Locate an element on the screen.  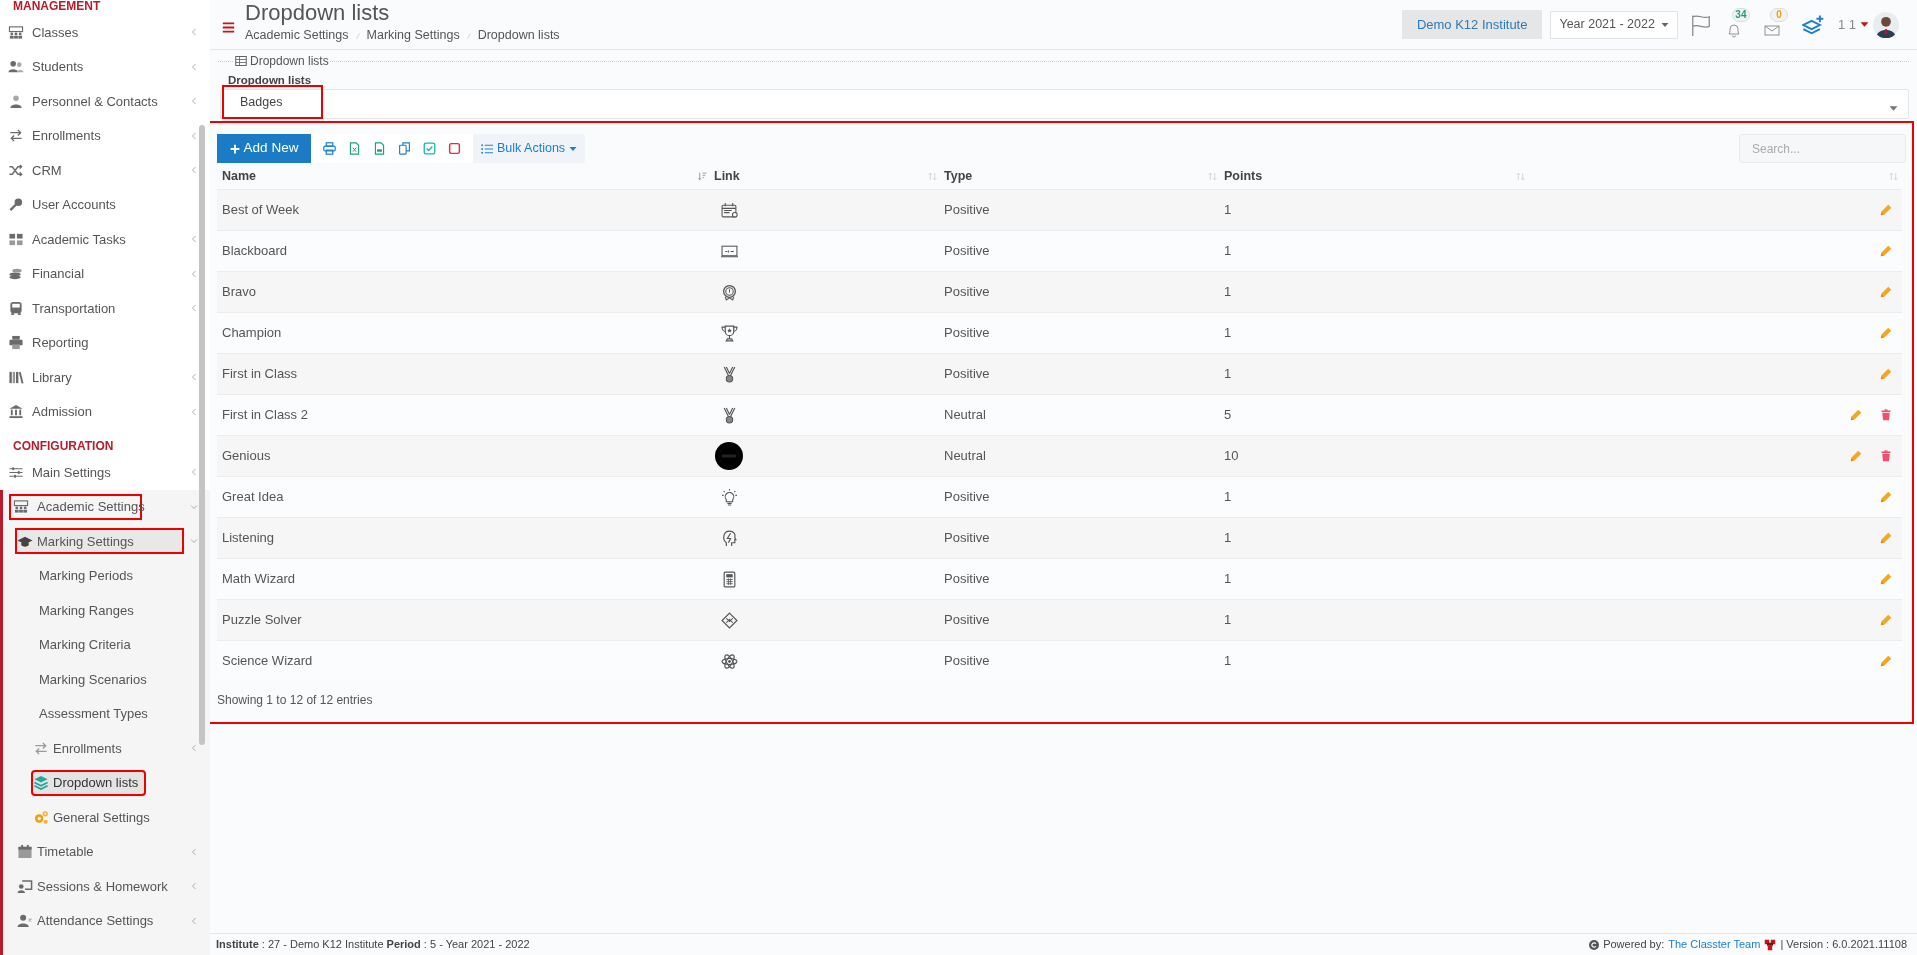
footer-info: Institute : 27 - Demo K12 Institute Period : 5 - Year 2021 - 2022 is located at coordinates (373, 945).